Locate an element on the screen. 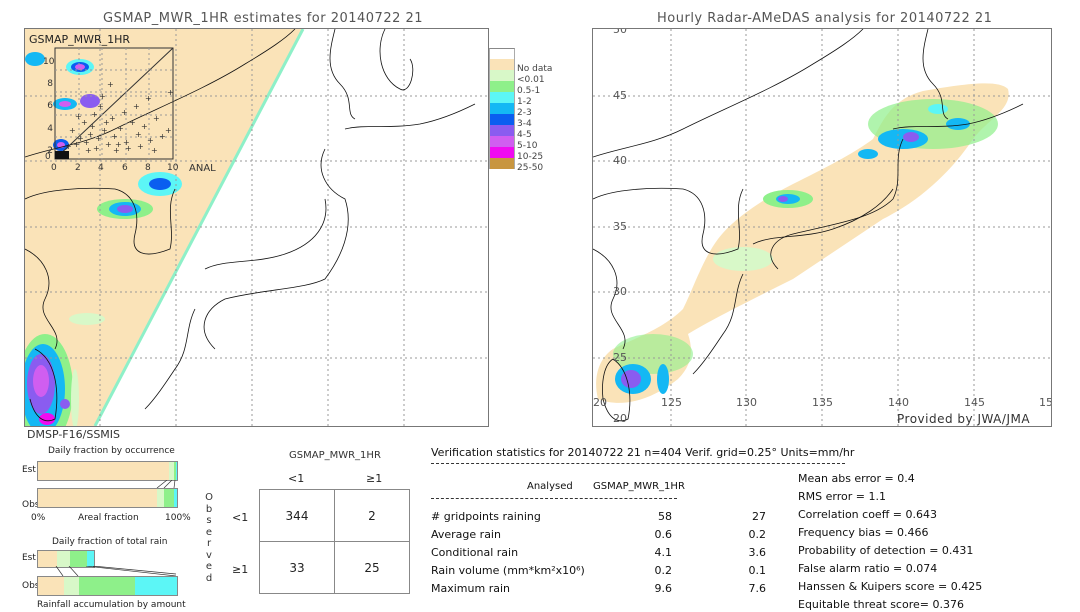 The width and height of the screenshot is (1080, 612). legend-item is located at coordinates (524, 54).